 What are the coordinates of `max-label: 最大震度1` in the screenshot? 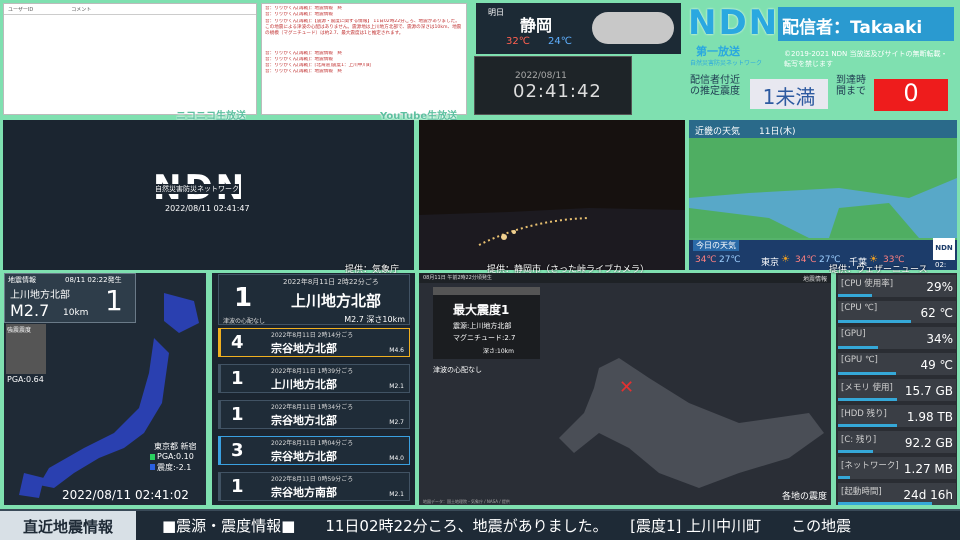 It's located at (481, 310).